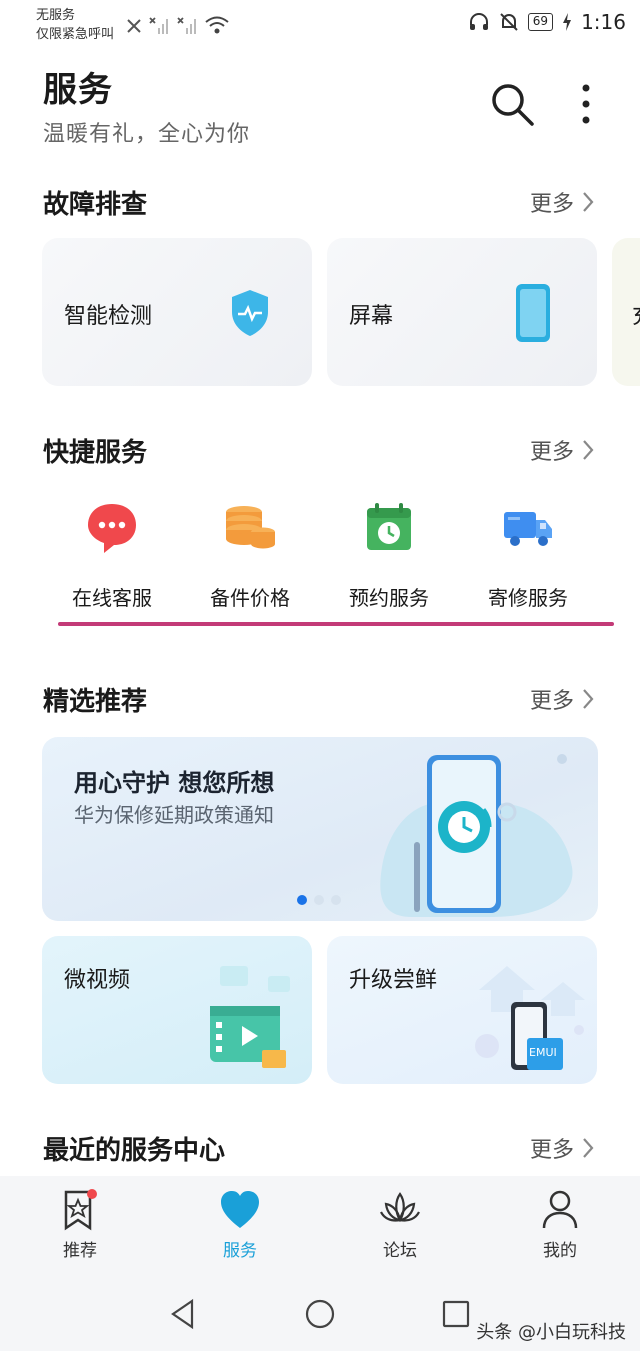  I want to click on status-bar: 无服务 仅限紧急呼叫 69 1:16, so click(320, 26).